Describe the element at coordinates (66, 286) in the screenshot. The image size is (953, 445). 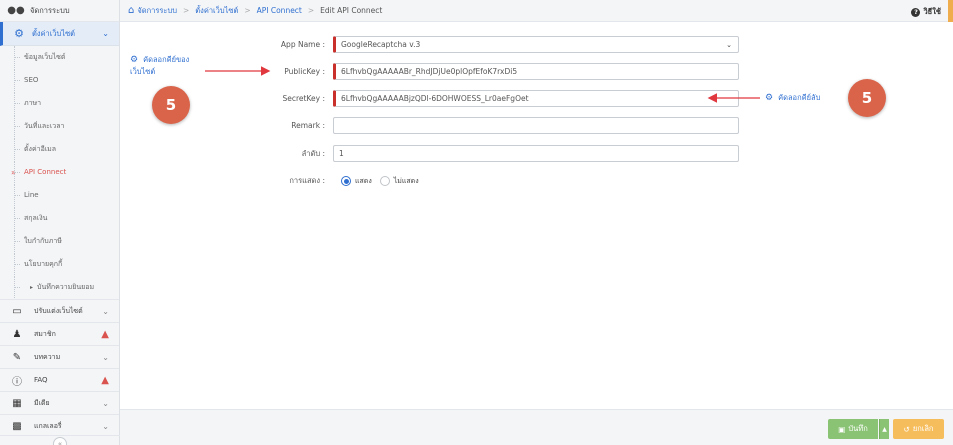
I see `sidebar-subitem-label: บันทึกความยินยอม` at that location.